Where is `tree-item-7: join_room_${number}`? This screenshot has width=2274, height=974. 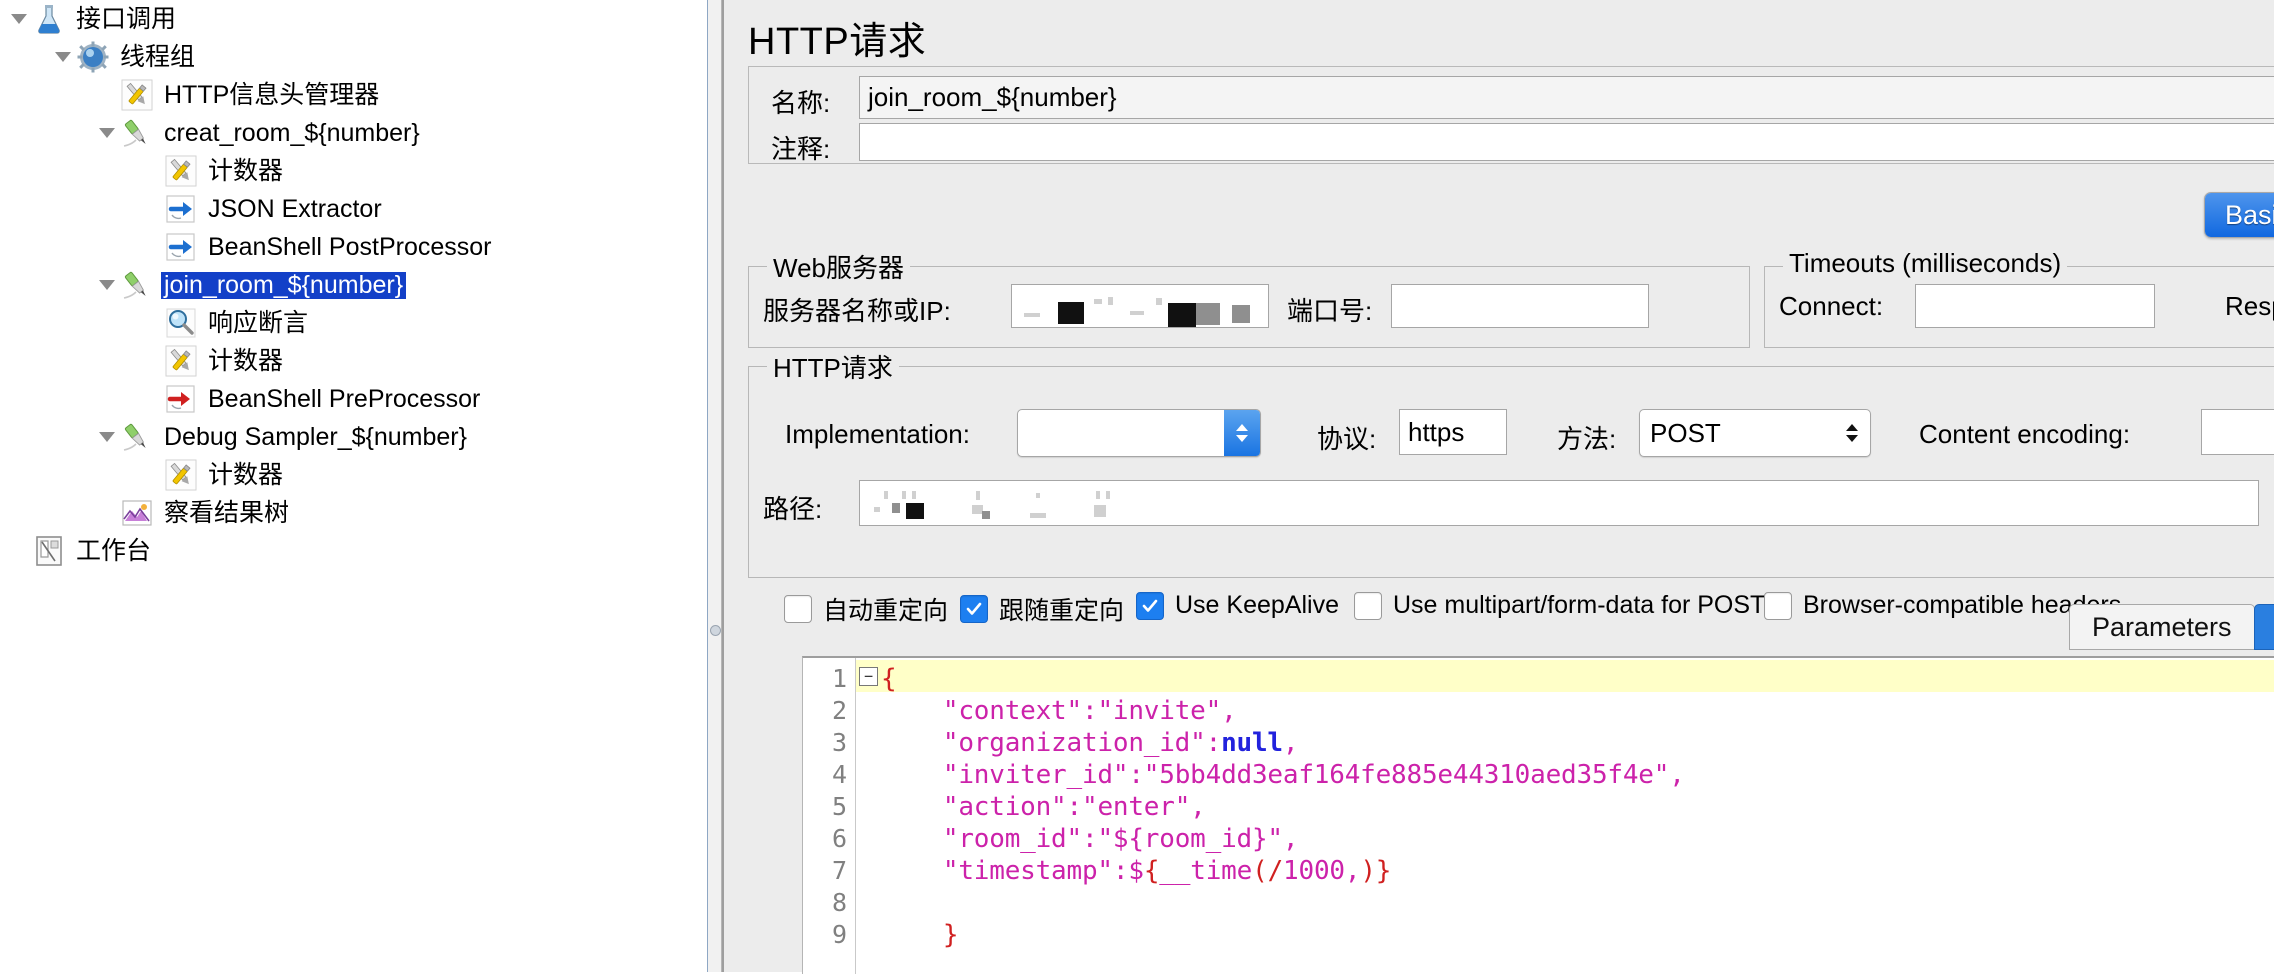
tree-item-7: join_room_${number} is located at coordinates (250, 285).